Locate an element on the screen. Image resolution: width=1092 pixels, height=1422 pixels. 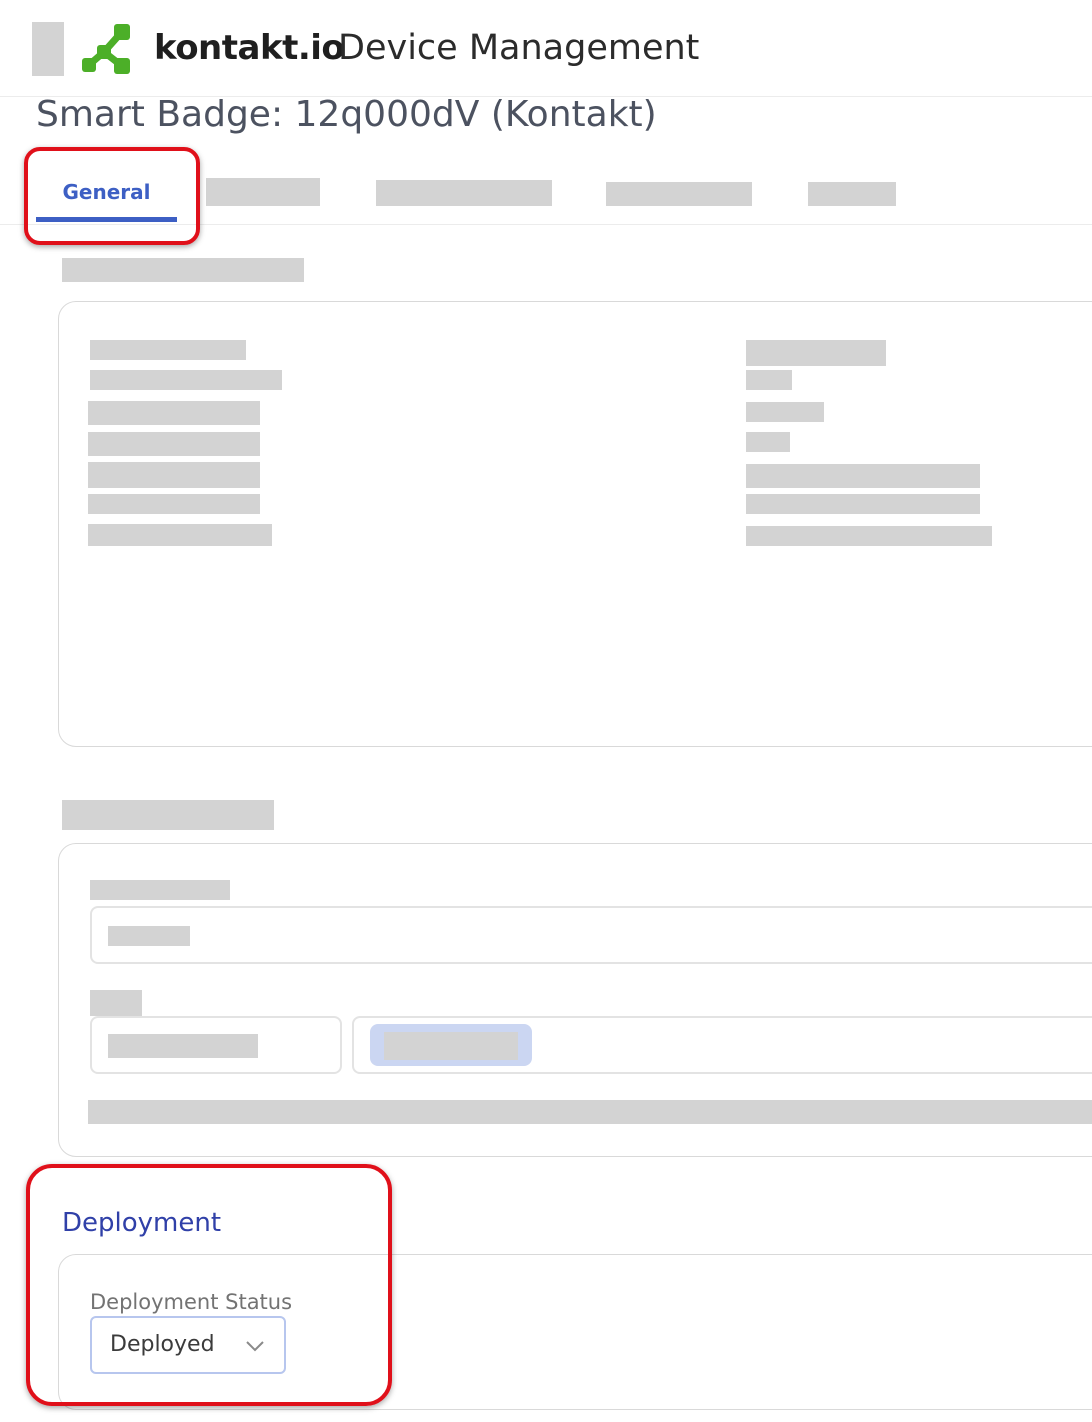
kontakt-logo-icon is located at coordinates (106, 49).